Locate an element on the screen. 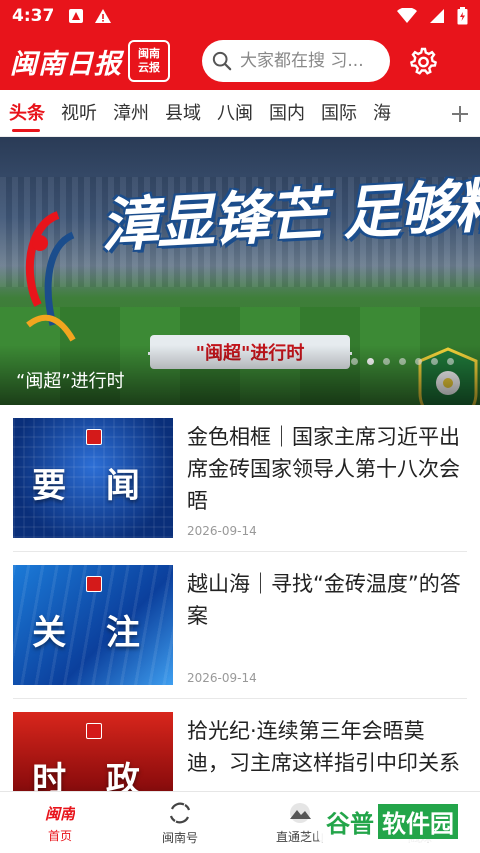 The image size is (480, 853). news-title: 拾光纪·连续第三年会晤莫迪，习主席这样指引中印关系 is located at coordinates (323, 747).